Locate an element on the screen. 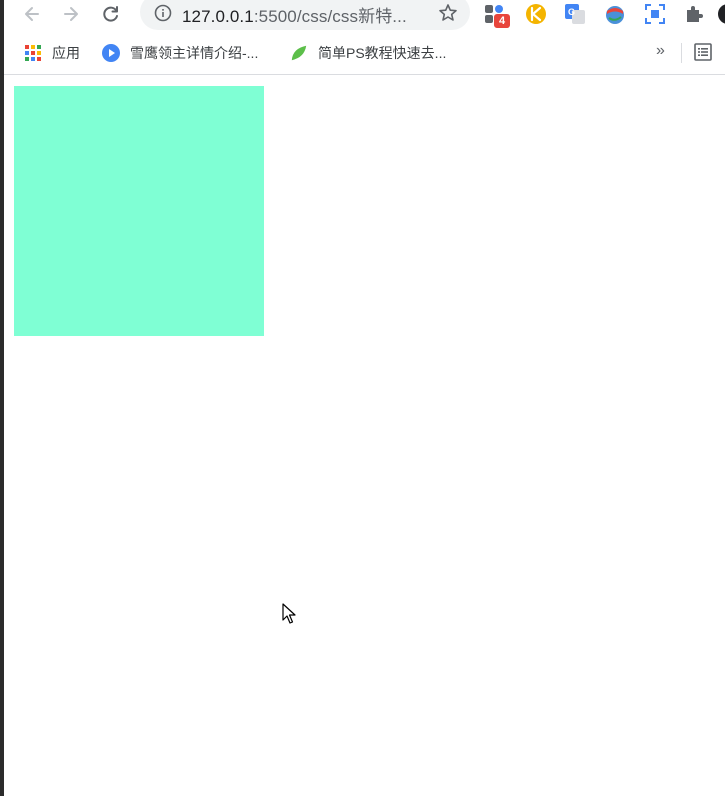 The height and width of the screenshot is (796, 725). bookmarks-divider is located at coordinates (681, 53).